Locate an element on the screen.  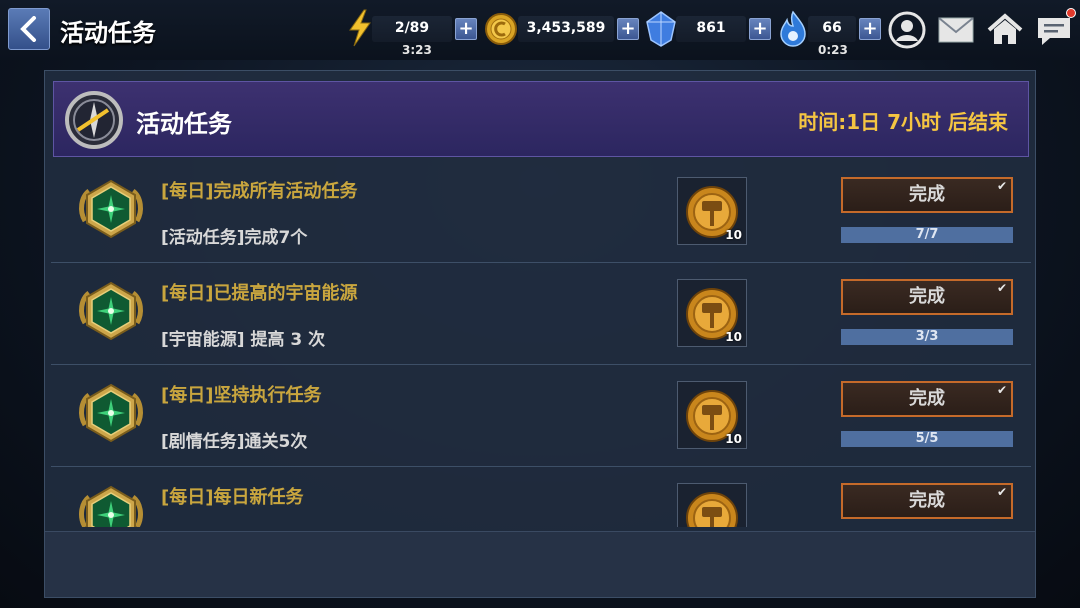
compass-emblem-icon is located at coordinates (94, 120).